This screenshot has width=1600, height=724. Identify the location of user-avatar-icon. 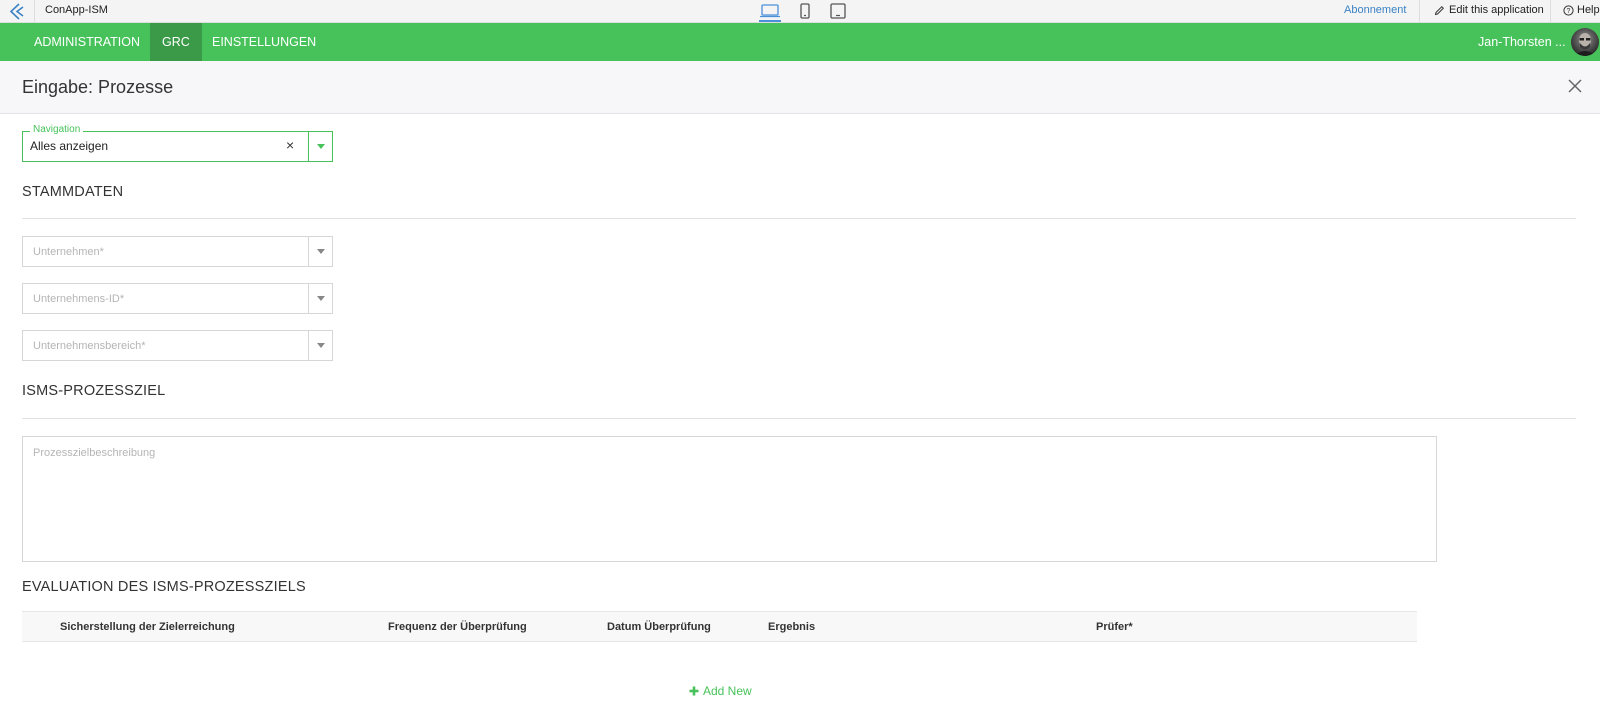
(1585, 44).